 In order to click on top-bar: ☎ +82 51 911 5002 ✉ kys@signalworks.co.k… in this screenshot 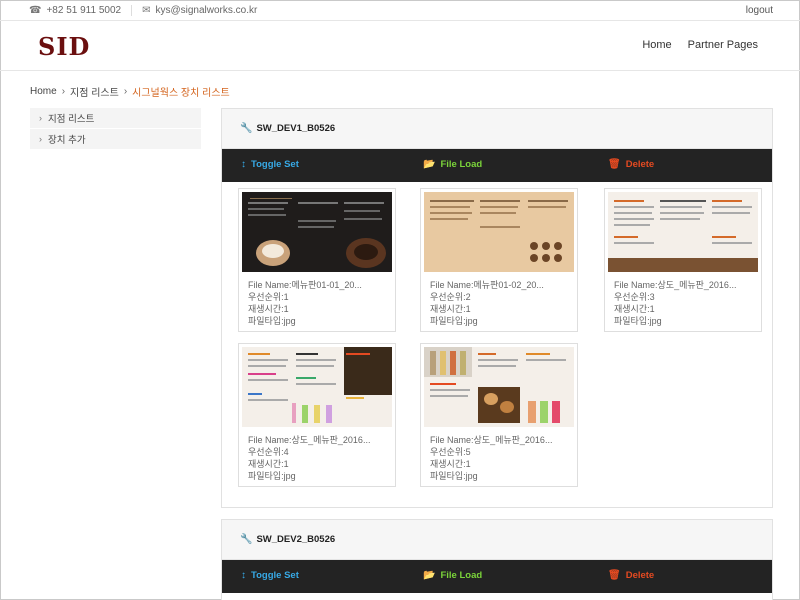, I will do `click(400, 10)`.